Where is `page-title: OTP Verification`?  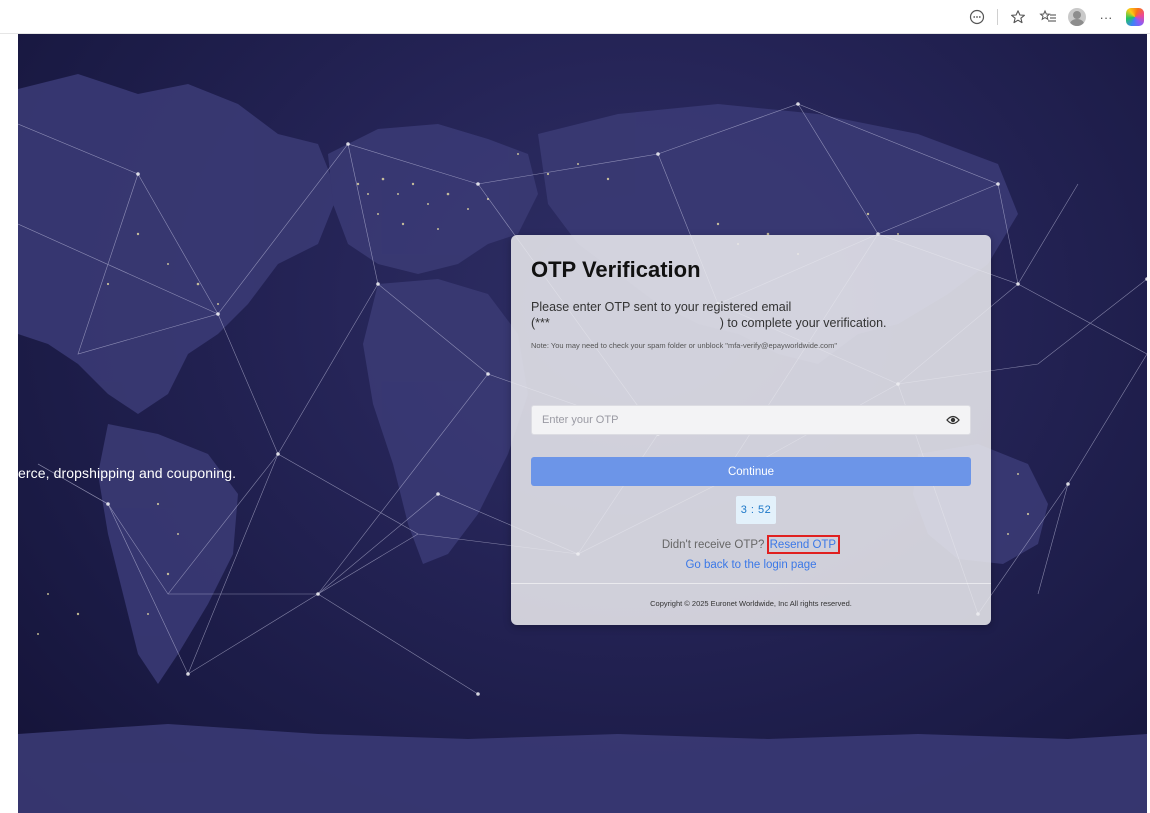
page-title: OTP Verification is located at coordinates (616, 269).